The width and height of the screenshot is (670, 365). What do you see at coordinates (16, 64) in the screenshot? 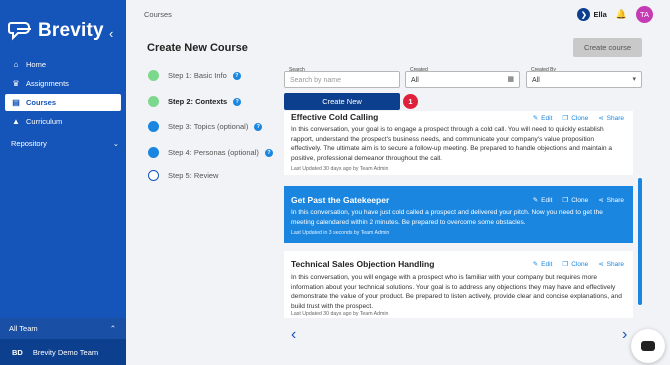
I see `home-icon: ⌂` at bounding box center [16, 64].